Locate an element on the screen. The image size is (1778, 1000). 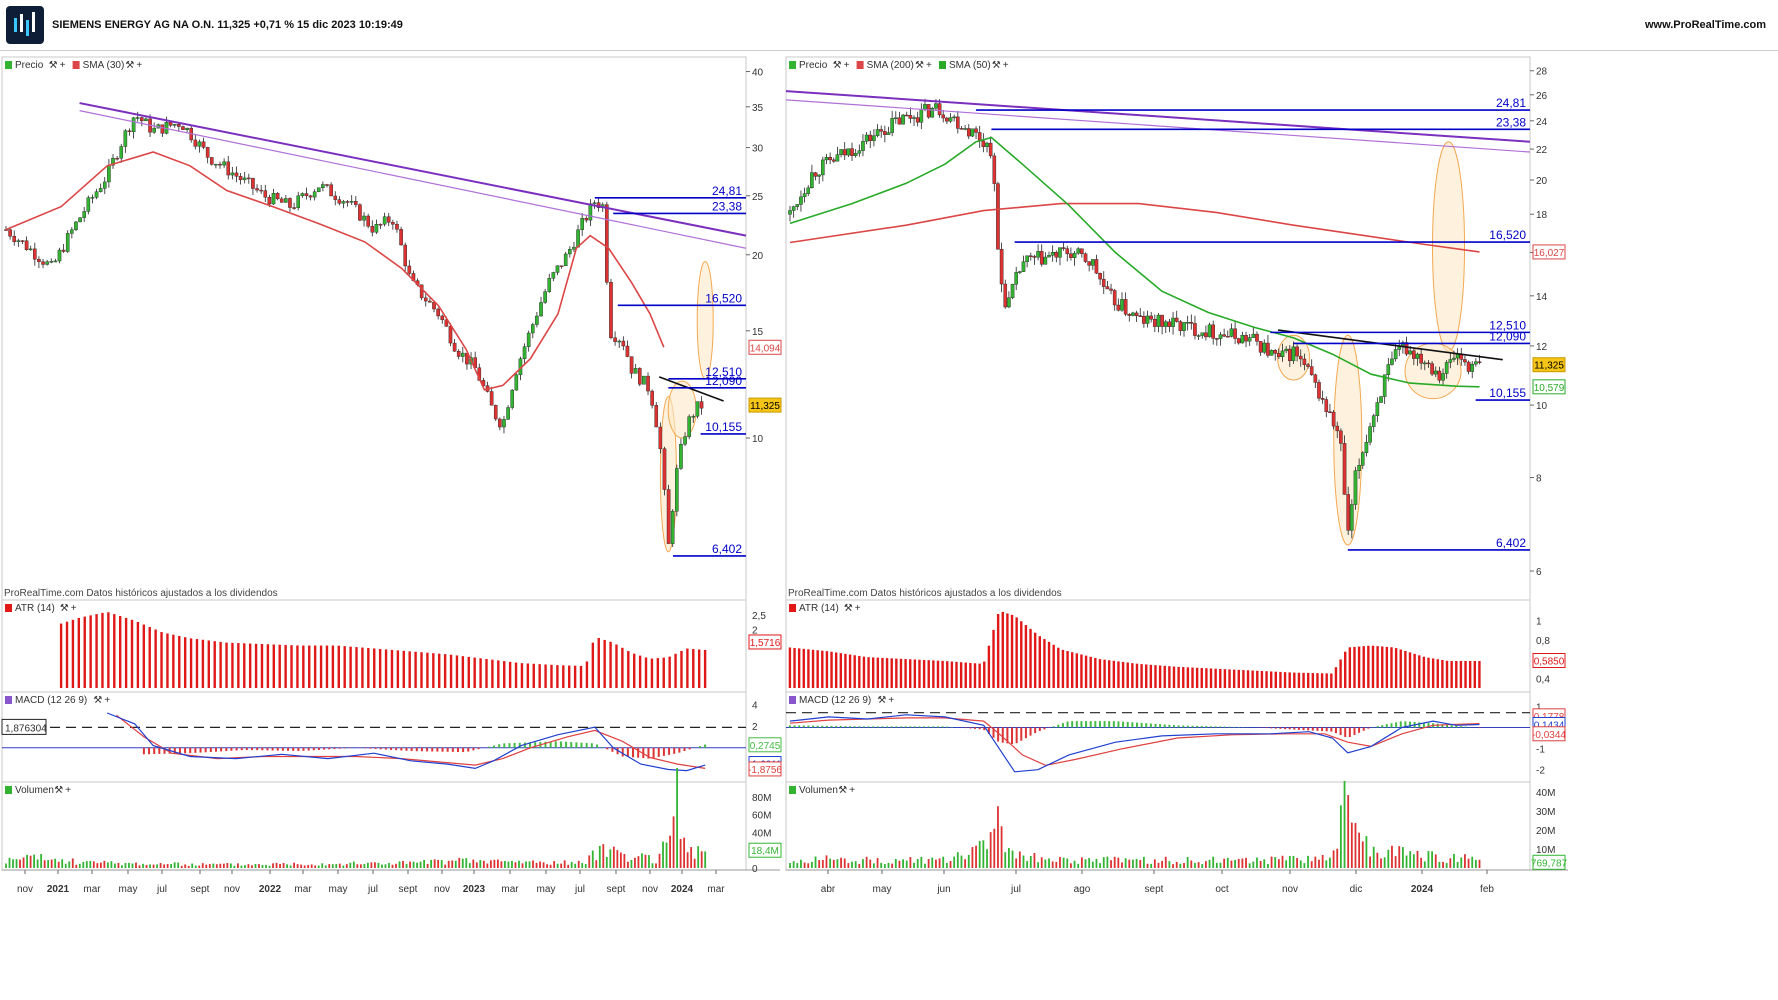
right-atr-legend-wrench-icon: ⚒ is located at coordinates (848, 608).